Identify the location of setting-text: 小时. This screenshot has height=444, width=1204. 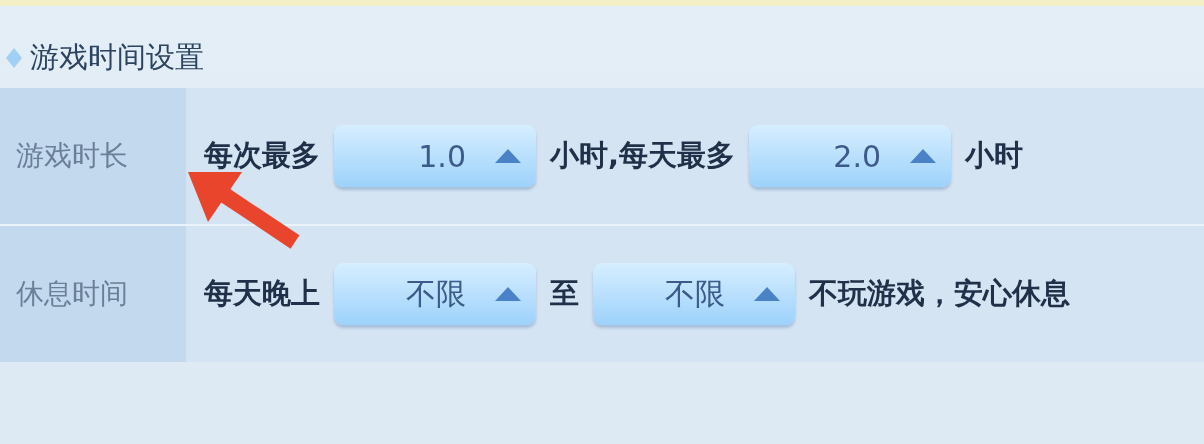
(994, 155).